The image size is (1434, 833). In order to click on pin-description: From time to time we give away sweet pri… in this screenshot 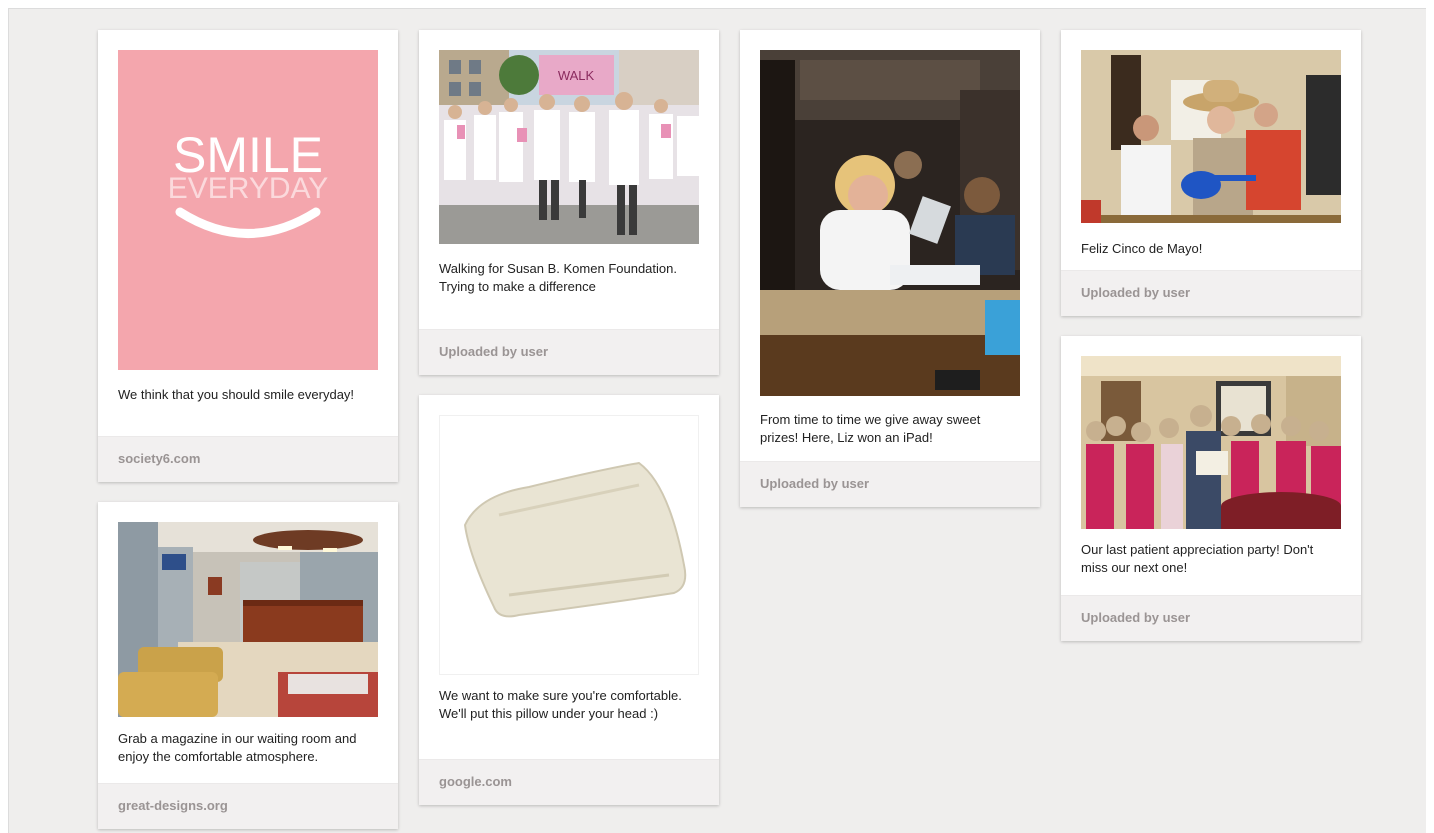, I will do `click(870, 428)`.